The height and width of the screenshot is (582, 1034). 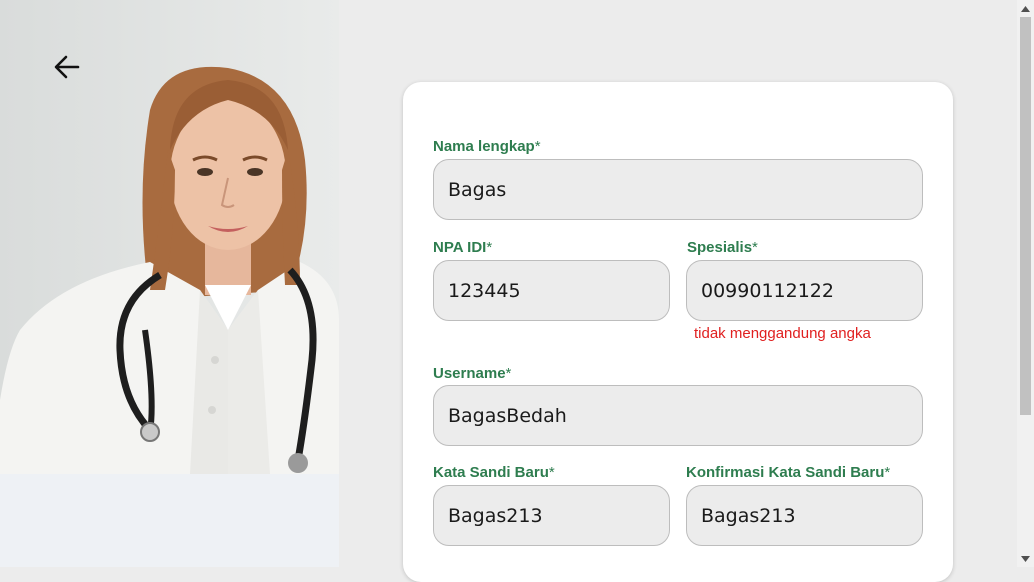 I want to click on scrollbar-thumb, so click(x=1025, y=216).